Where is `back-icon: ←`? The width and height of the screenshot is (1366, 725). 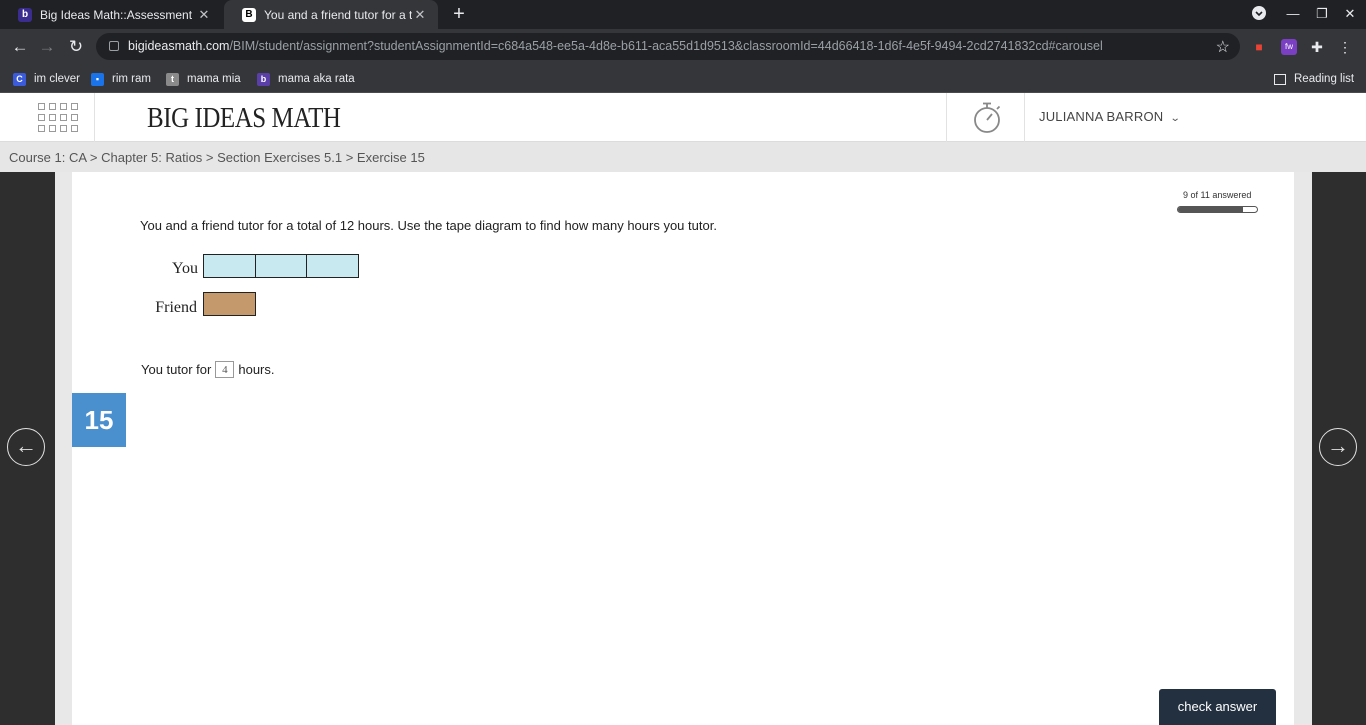
back-icon: ← is located at coordinates (20, 47).